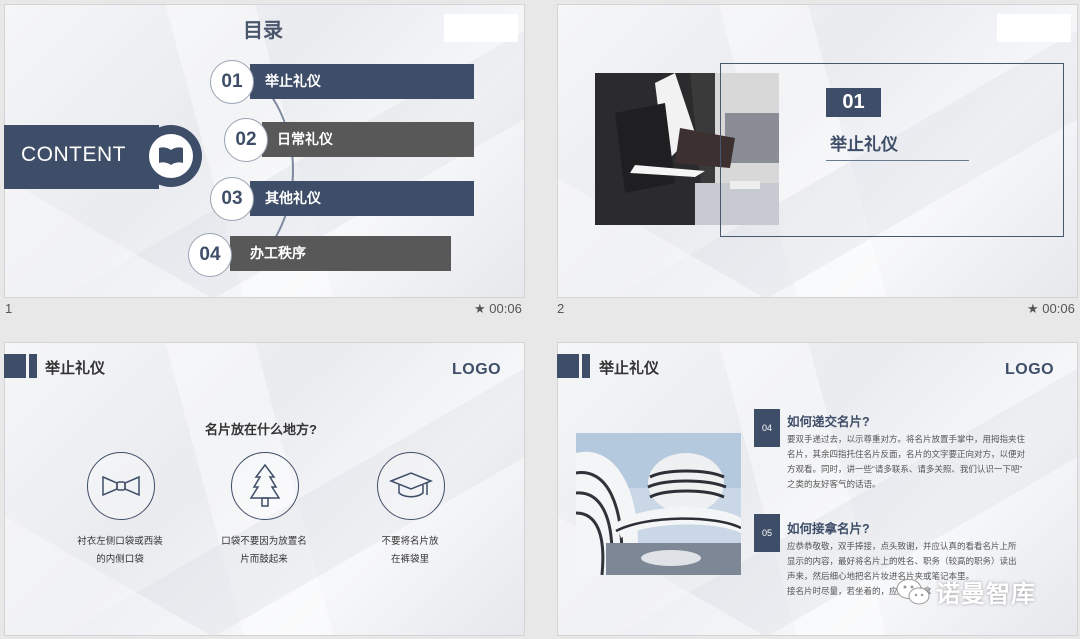 This screenshot has width=1080, height=639. What do you see at coordinates (905, 469) in the screenshot?
I see `body-line: 方观看。同时，讲一些“请多联系、请多关照、我们认识一下吧”` at bounding box center [905, 469].